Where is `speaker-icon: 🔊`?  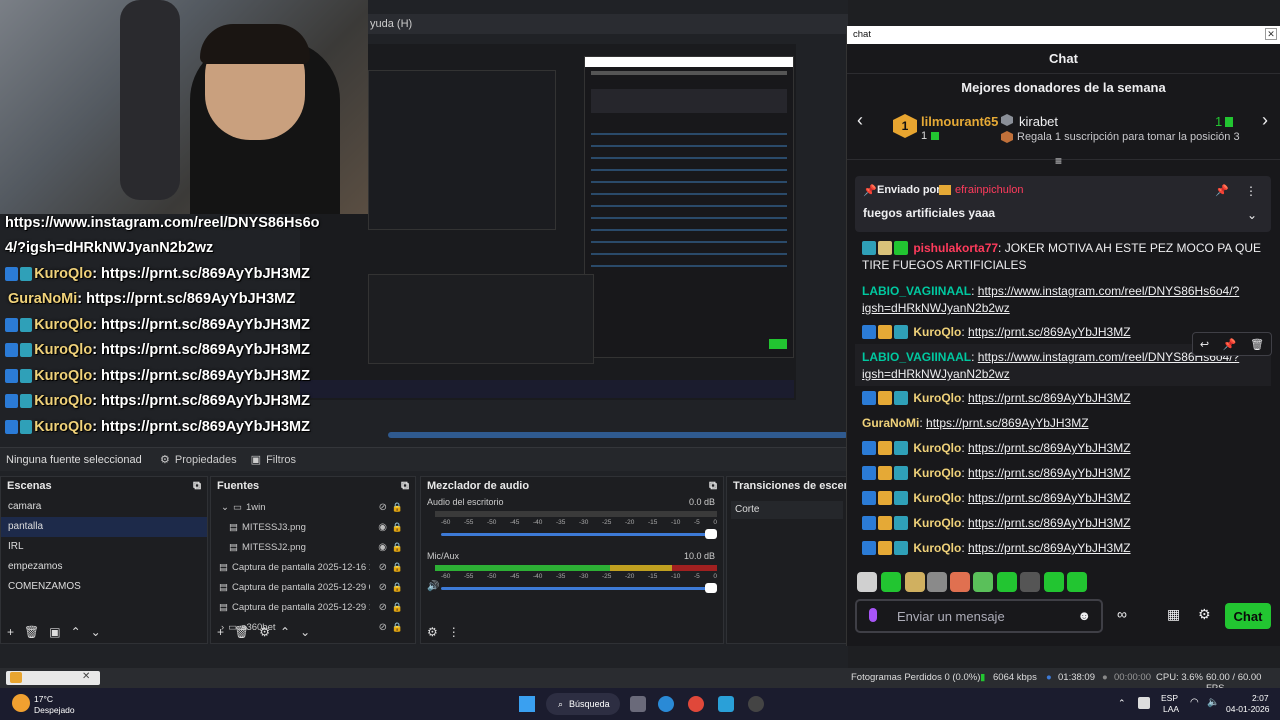
speaker-icon: 🔊 is located at coordinates (433, 586).